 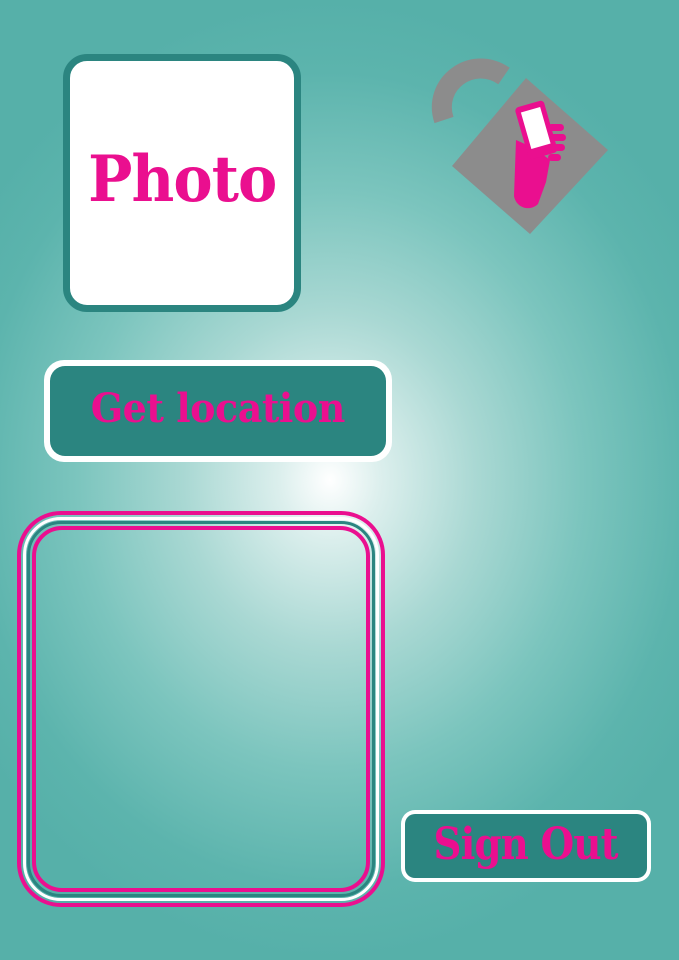 I want to click on photo-label: Photo, so click(x=182, y=179).